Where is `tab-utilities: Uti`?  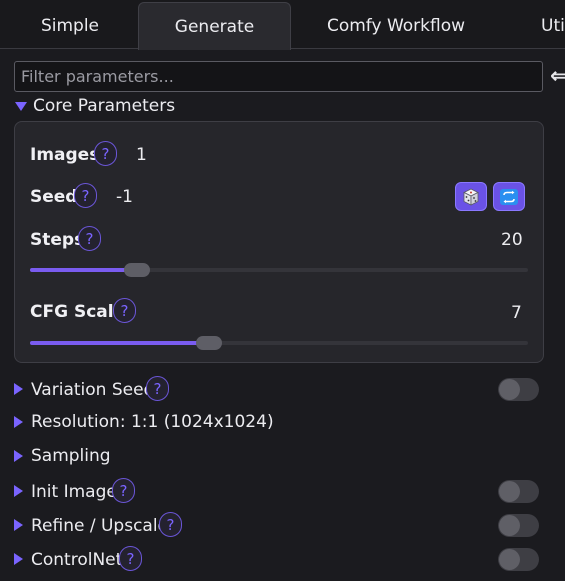
tab-utilities: Uti is located at coordinates (549, 25).